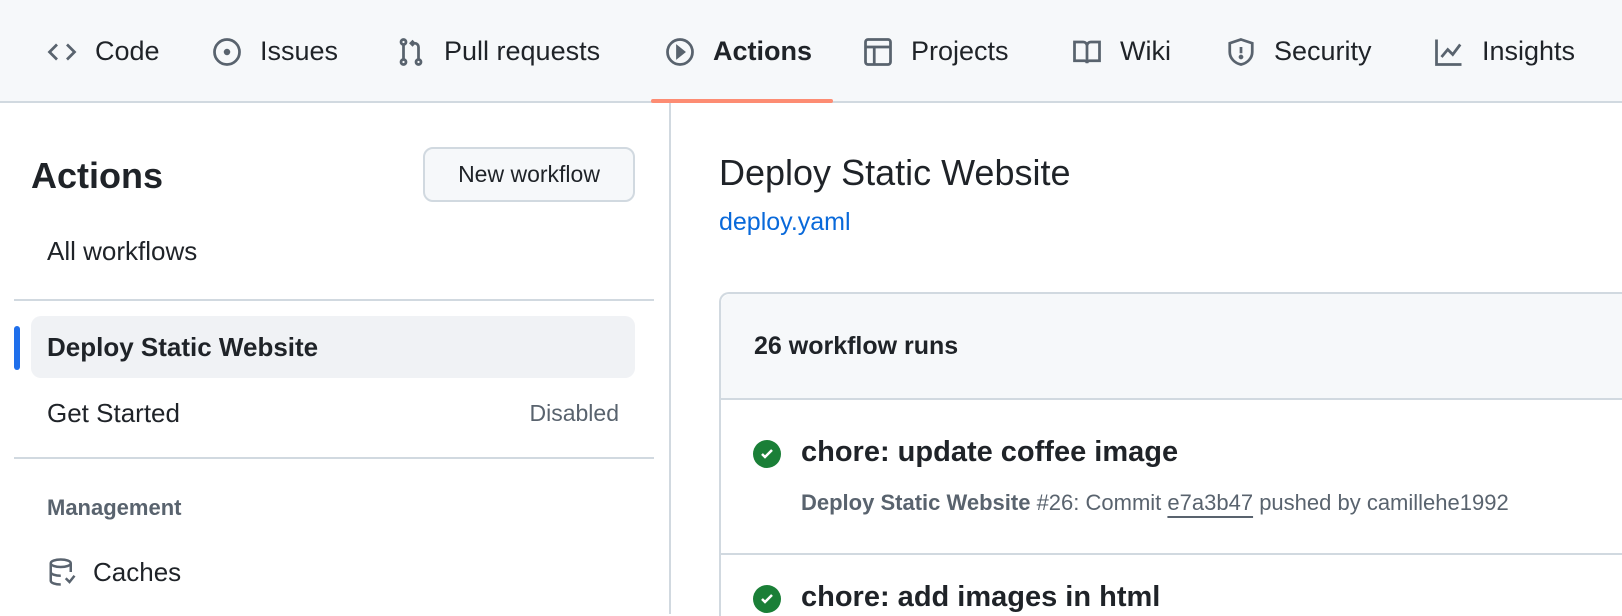 The width and height of the screenshot is (1622, 616). What do you see at coordinates (522, 51) in the screenshot?
I see `tab-label: Pull requests` at bounding box center [522, 51].